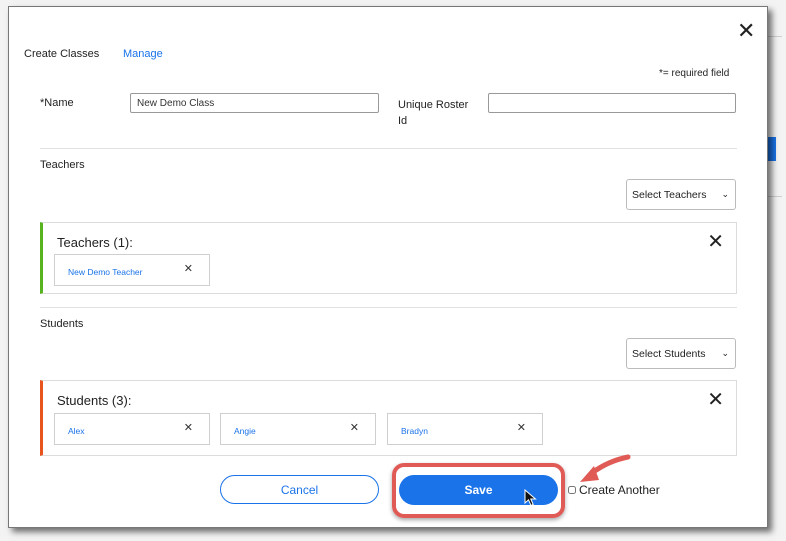 The image size is (786, 541). Describe the element at coordinates (414, 431) in the screenshot. I see `student-name: Bradyn` at that location.